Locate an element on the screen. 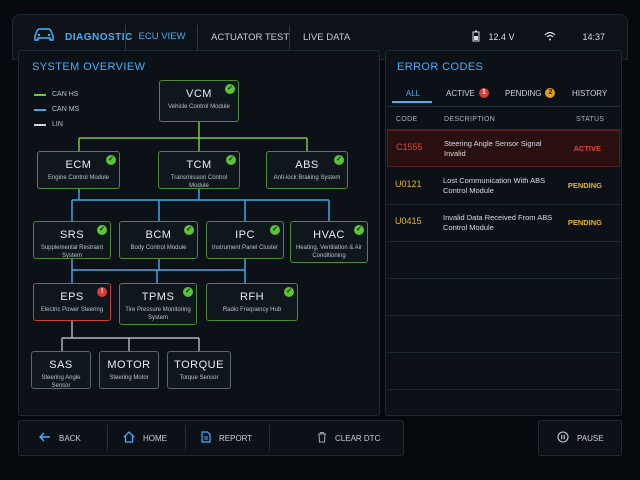 The height and width of the screenshot is (480, 640). error-description: Steering Angle Sensor Signal Invalid is located at coordinates (493, 148).